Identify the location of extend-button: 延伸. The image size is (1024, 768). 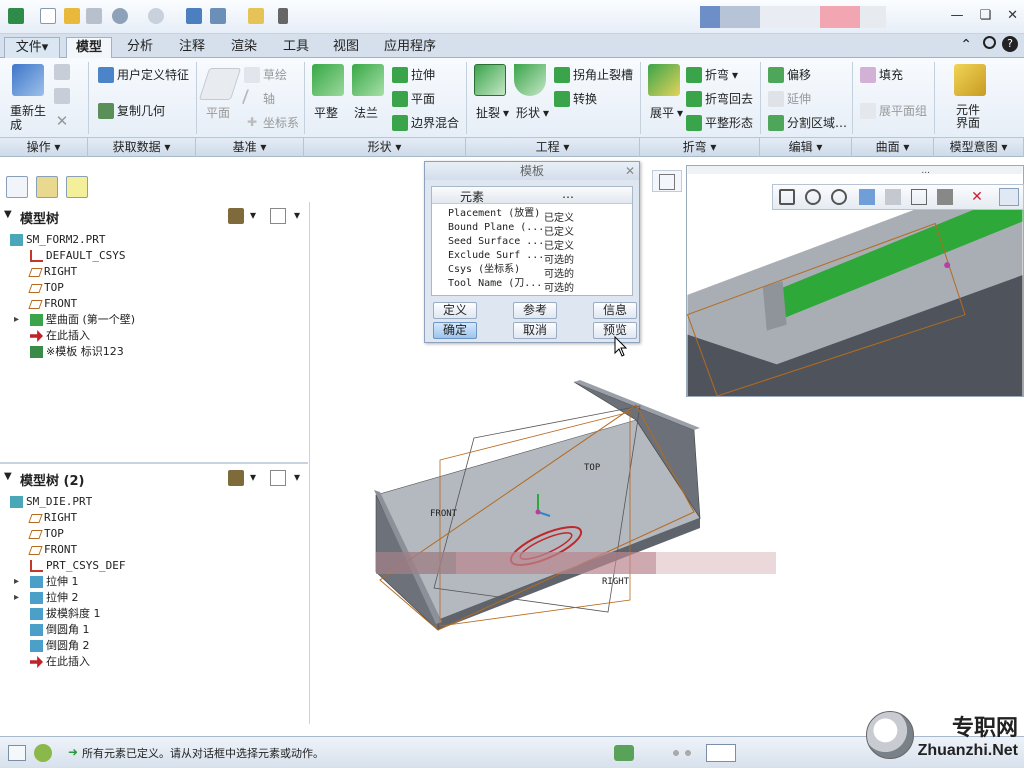
(789, 98).